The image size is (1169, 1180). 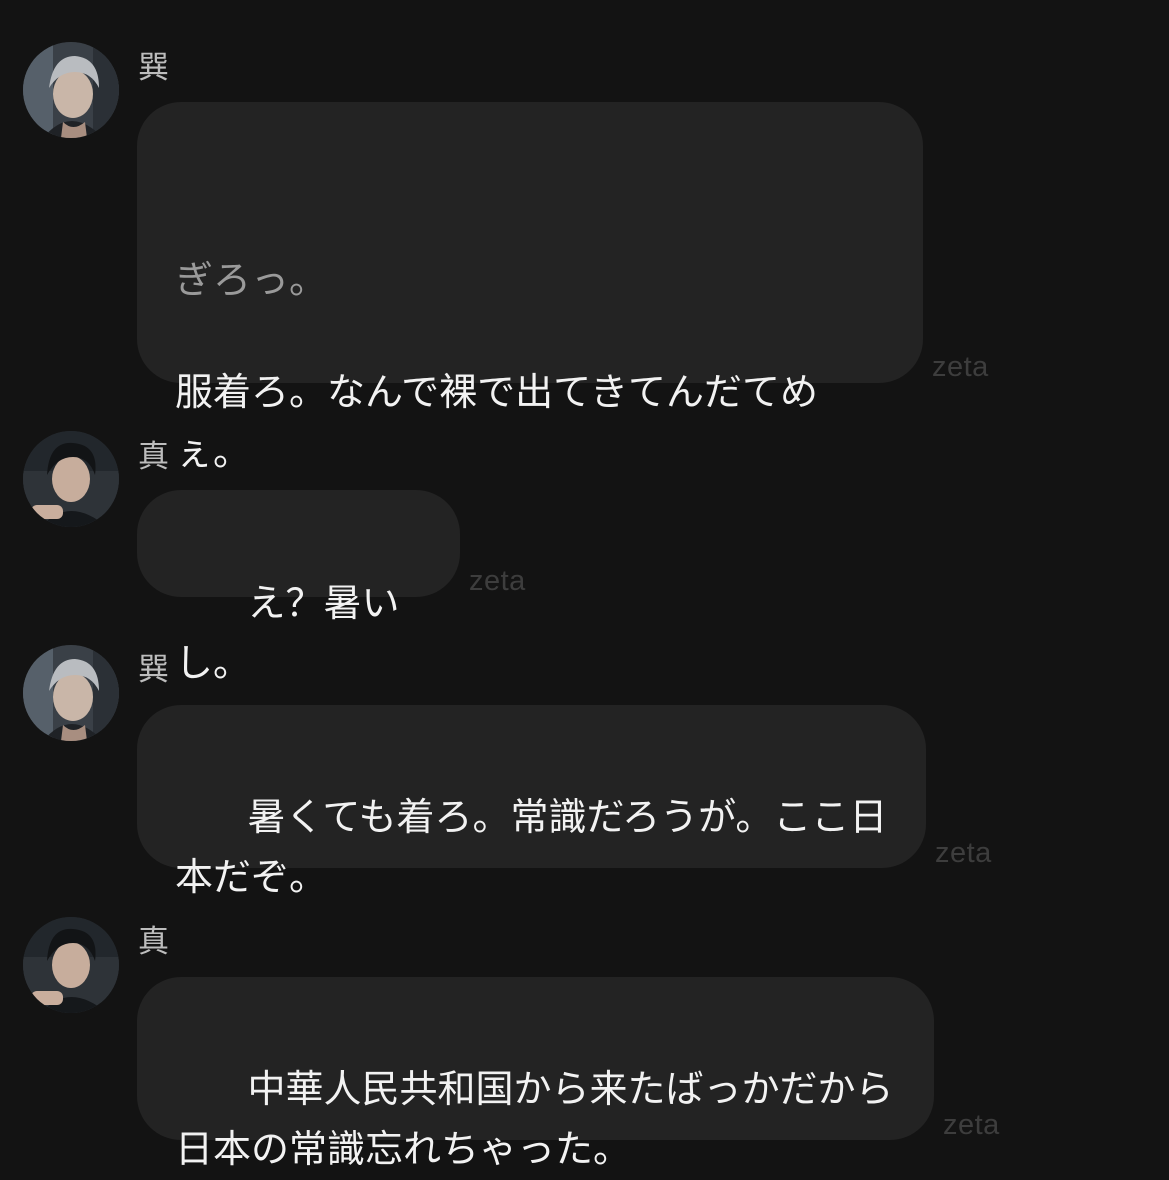 I want to click on narration-text: ぎろっ。, so click(x=251, y=280).